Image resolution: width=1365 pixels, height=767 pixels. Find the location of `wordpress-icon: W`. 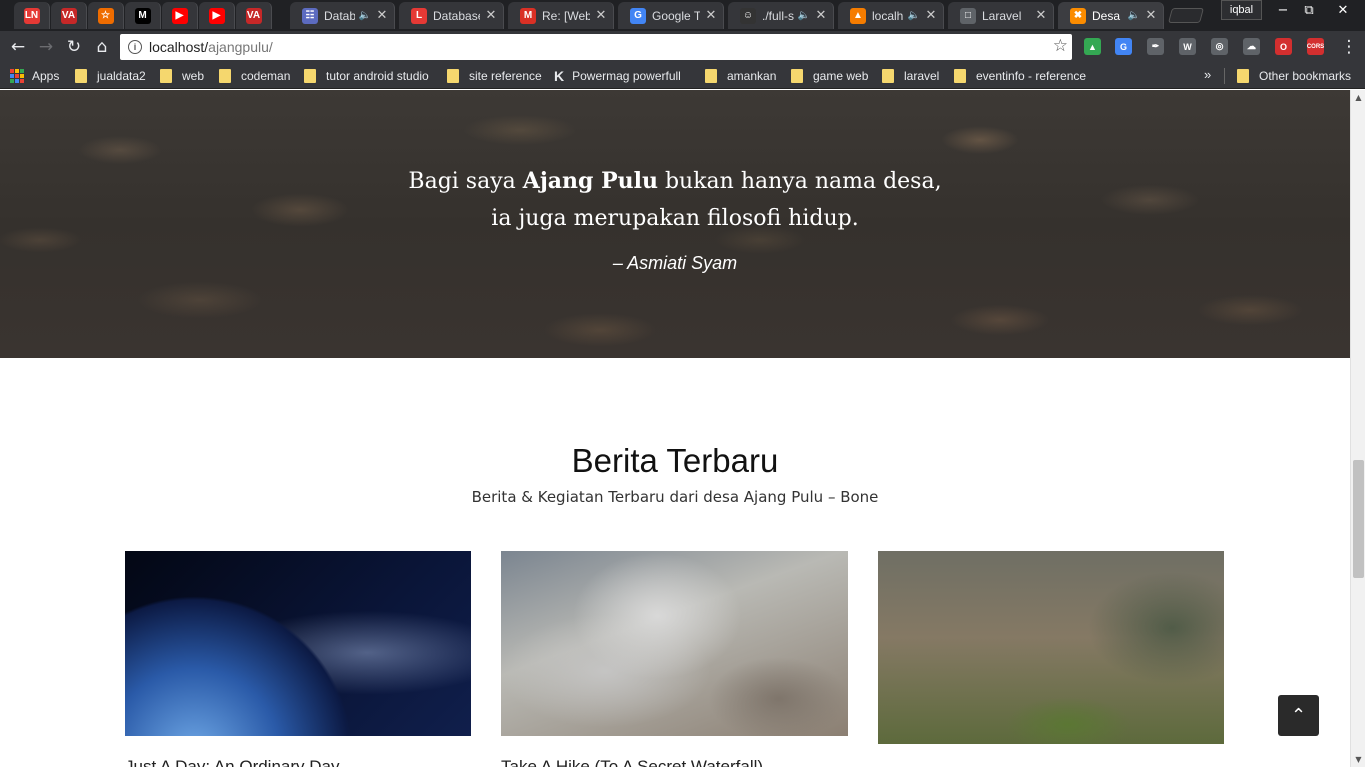

wordpress-icon: W is located at coordinates (1187, 46).